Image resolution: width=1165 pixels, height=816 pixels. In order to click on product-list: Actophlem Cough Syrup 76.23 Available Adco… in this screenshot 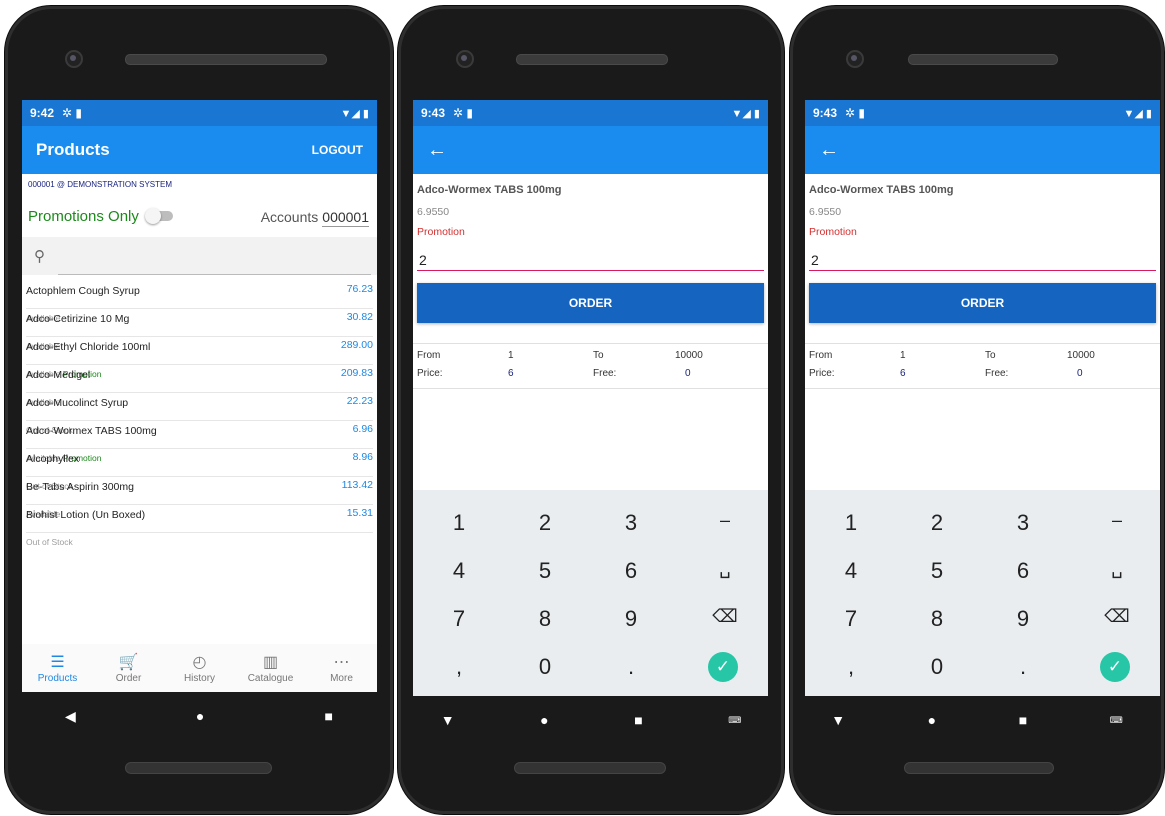, I will do `click(199, 411)`.